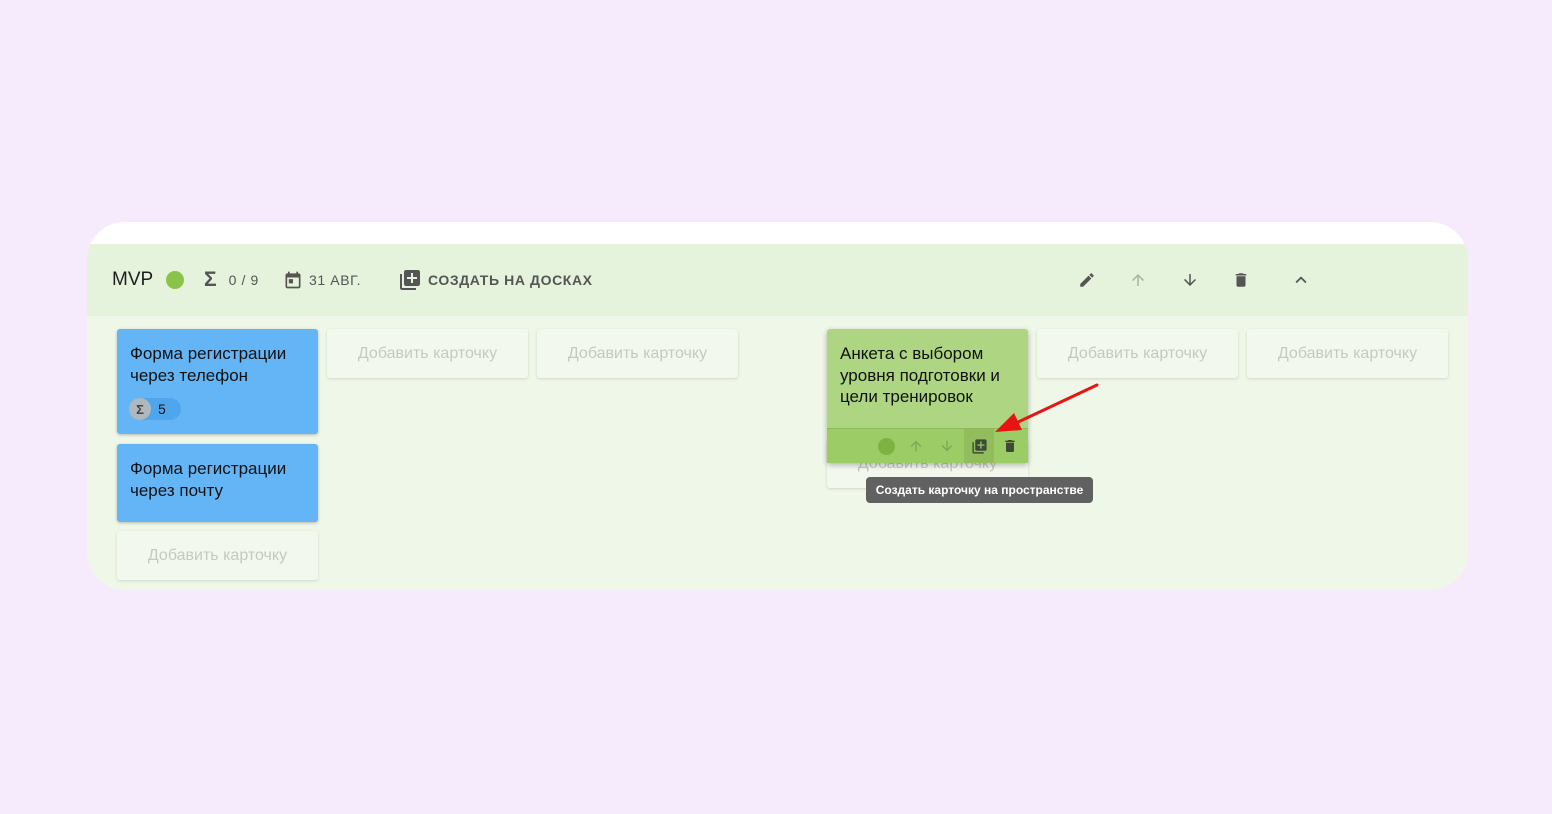 This screenshot has height=814, width=1552. I want to click on progress-value: 0 / 9, so click(243, 280).